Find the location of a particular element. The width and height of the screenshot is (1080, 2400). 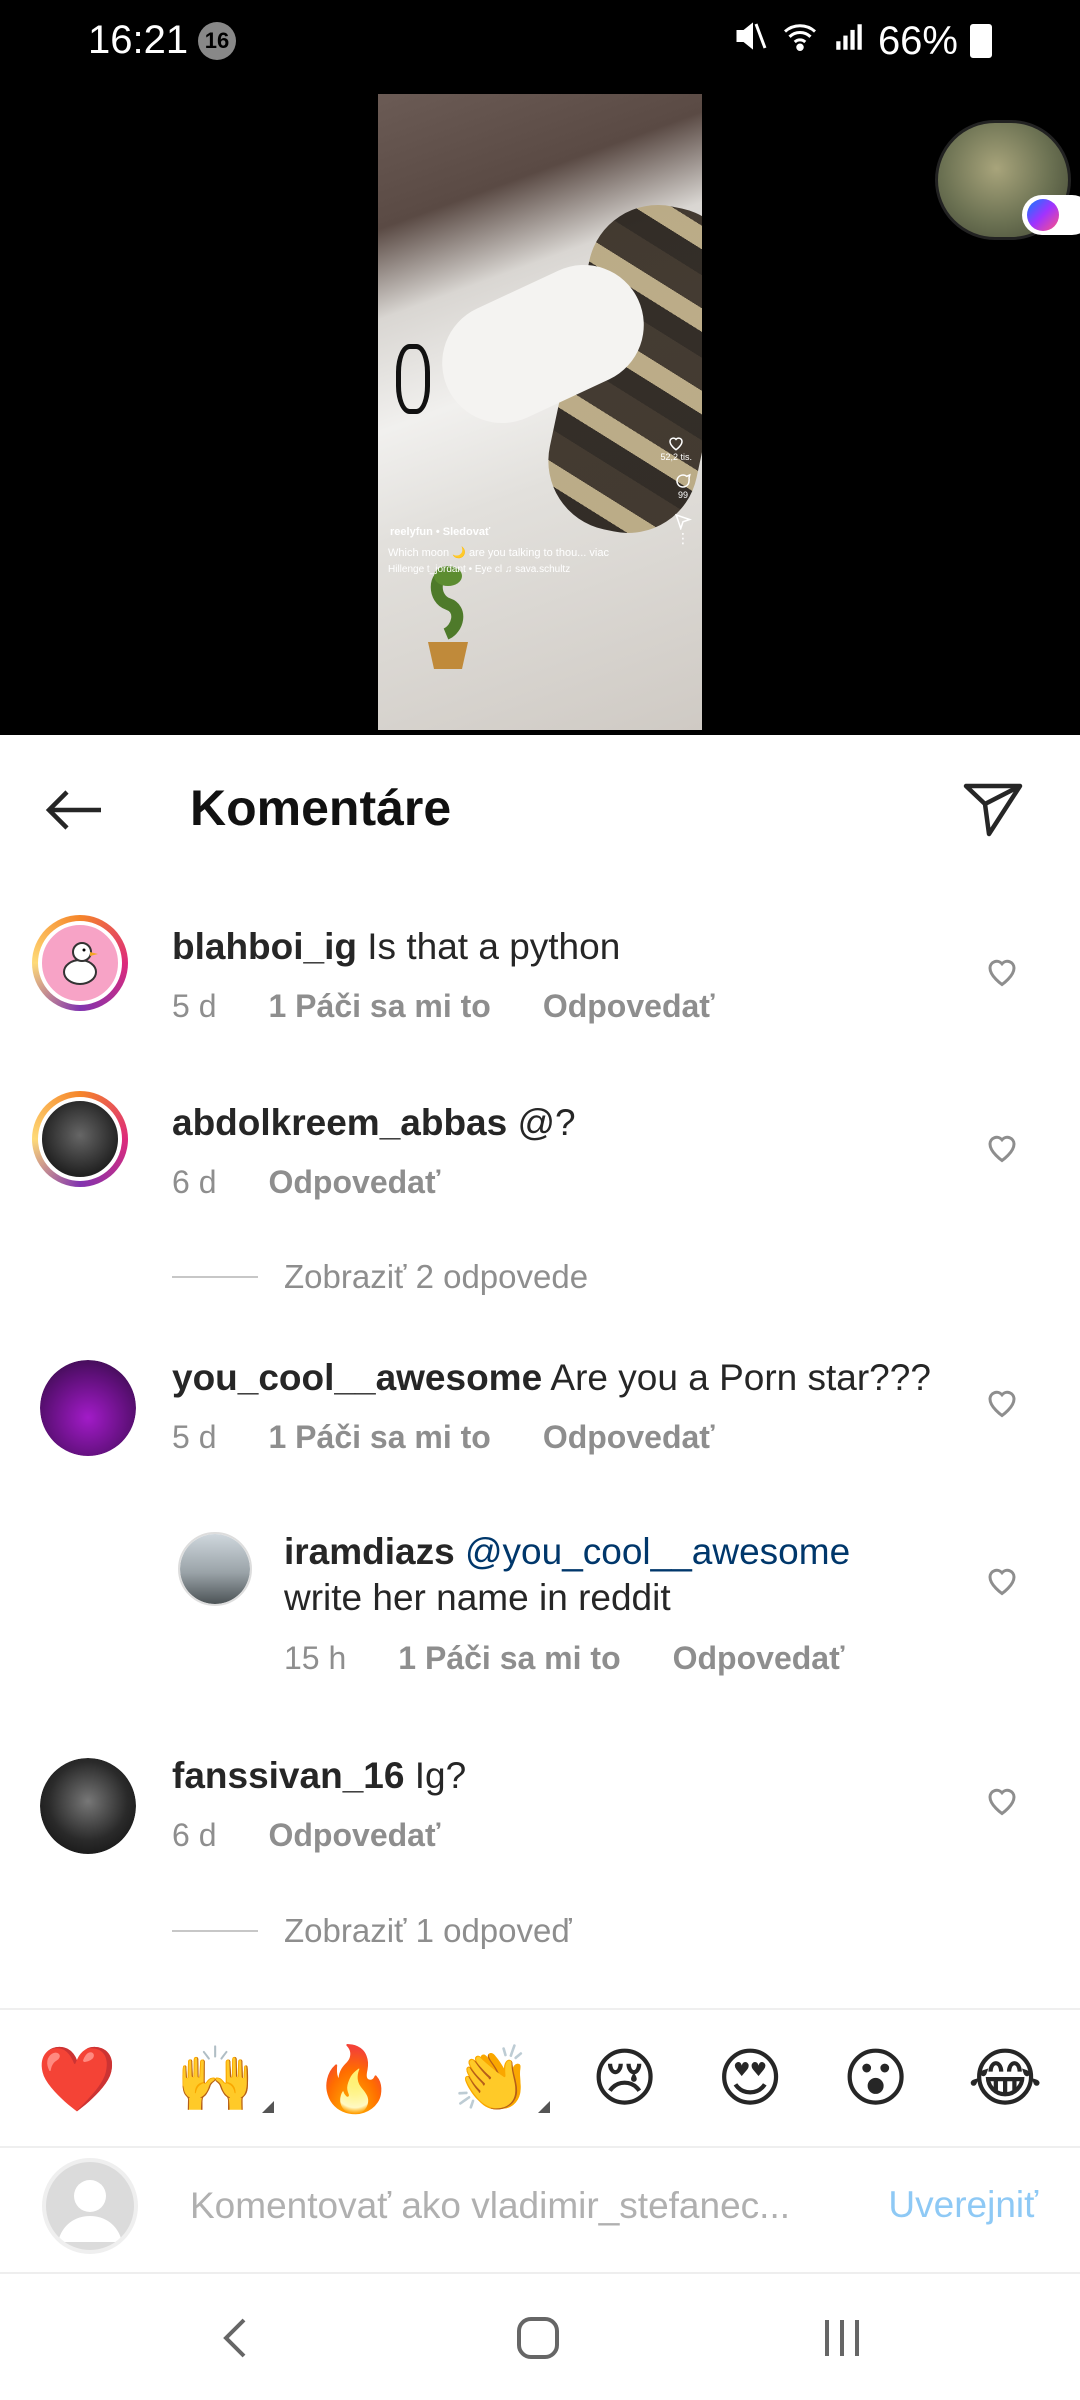

emoji-heart-eyes: 😍 is located at coordinates (750, 2079).